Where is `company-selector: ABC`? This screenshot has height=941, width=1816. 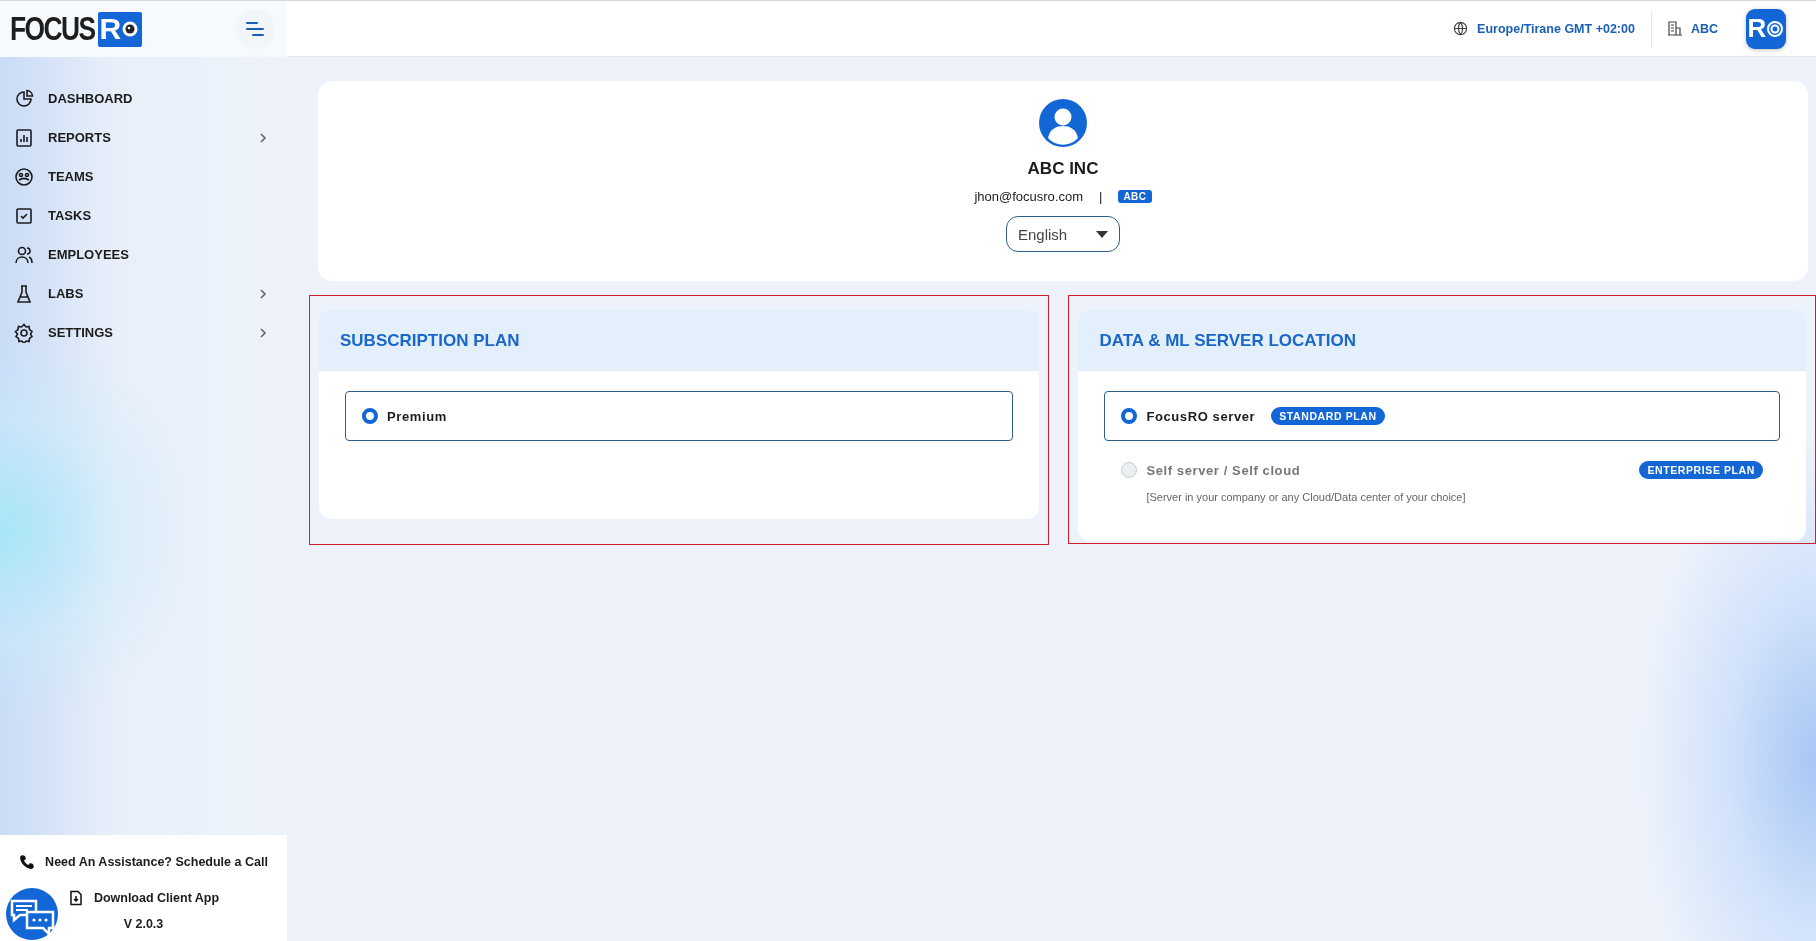
company-selector: ABC is located at coordinates (1692, 28).